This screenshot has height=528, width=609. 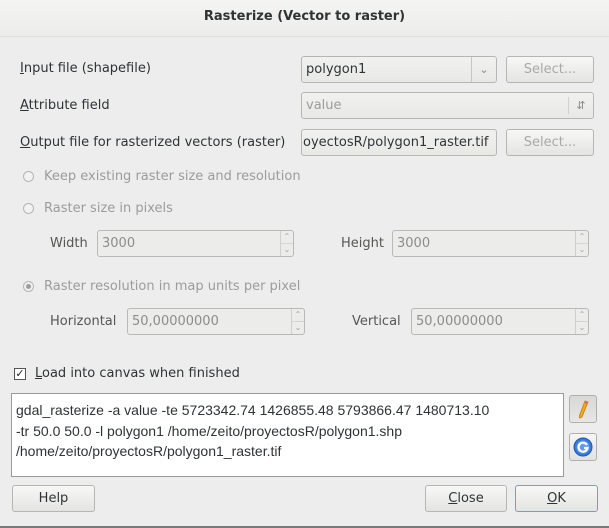 What do you see at coordinates (447, 105) in the screenshot?
I see `attribute-field-combo: value ⇵` at bounding box center [447, 105].